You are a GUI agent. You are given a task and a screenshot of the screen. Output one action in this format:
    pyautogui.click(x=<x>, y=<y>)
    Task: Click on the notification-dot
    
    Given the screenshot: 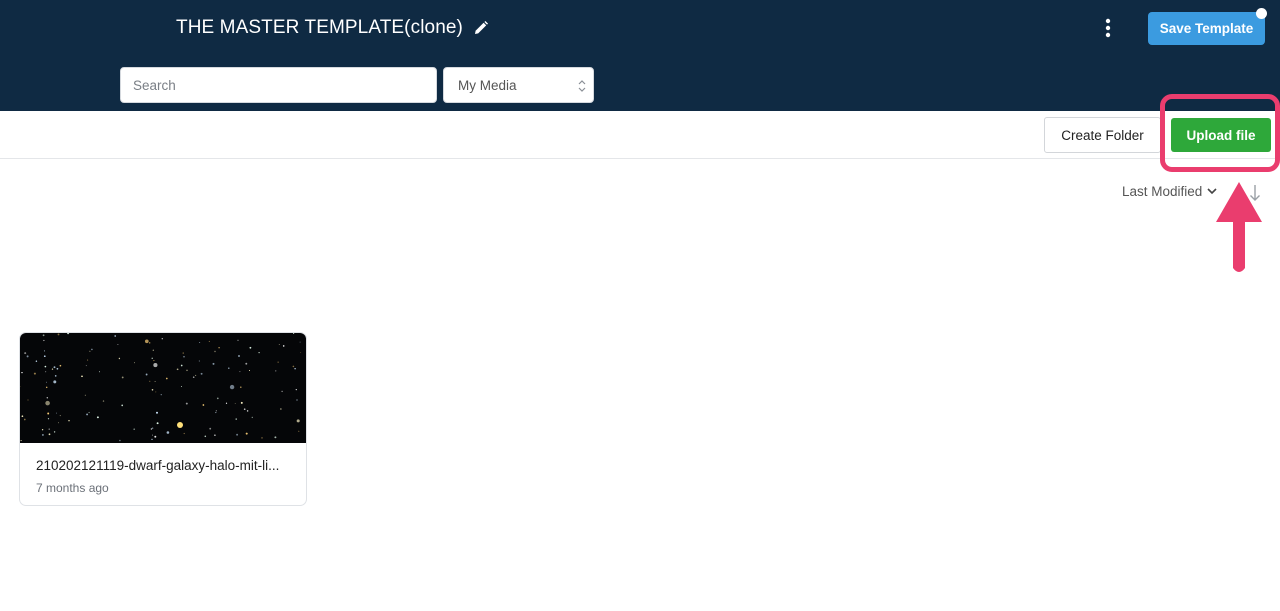 What is the action you would take?
    pyautogui.click(x=1261, y=13)
    